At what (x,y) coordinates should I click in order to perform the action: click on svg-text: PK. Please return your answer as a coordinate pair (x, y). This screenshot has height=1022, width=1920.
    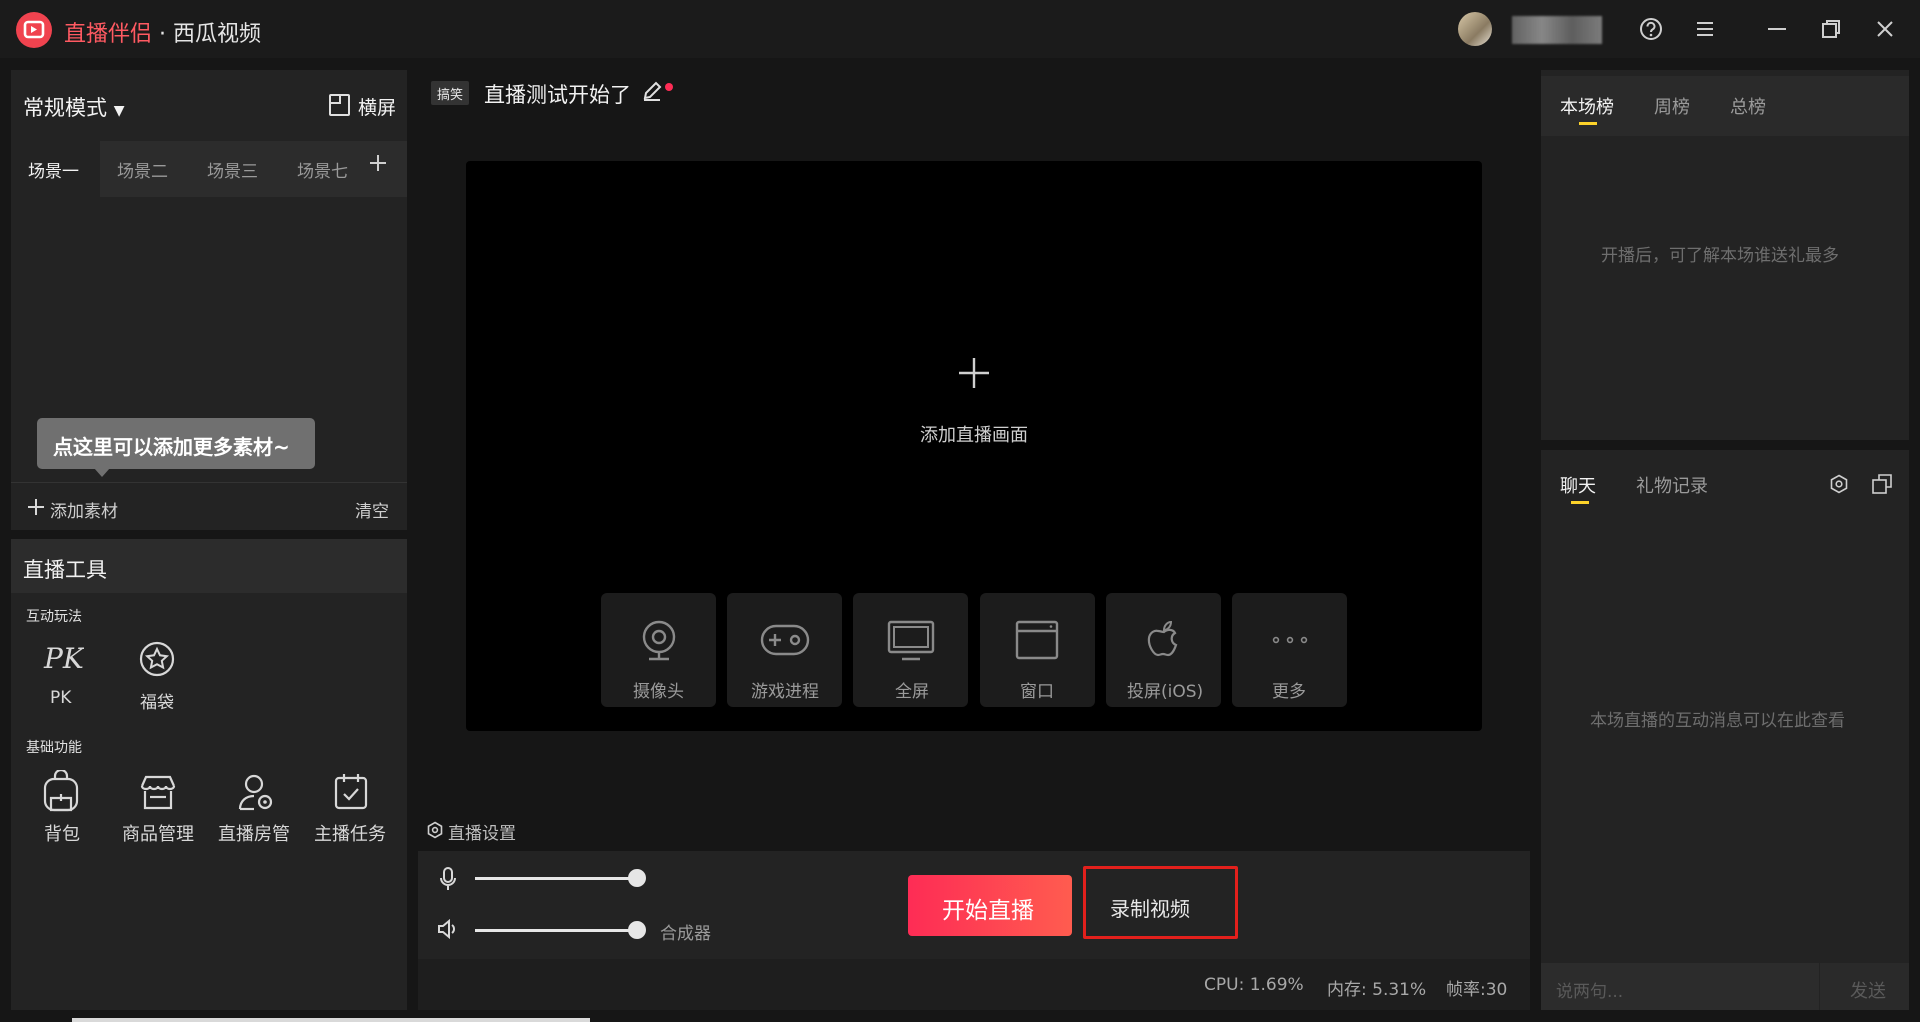
    Looking at the image, I should click on (63, 658).